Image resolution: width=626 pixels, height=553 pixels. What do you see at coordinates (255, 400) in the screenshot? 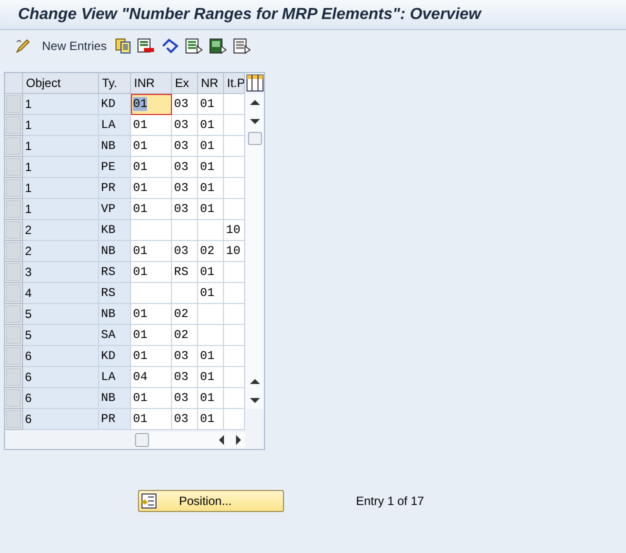
I see `scroll-down-icon` at bounding box center [255, 400].